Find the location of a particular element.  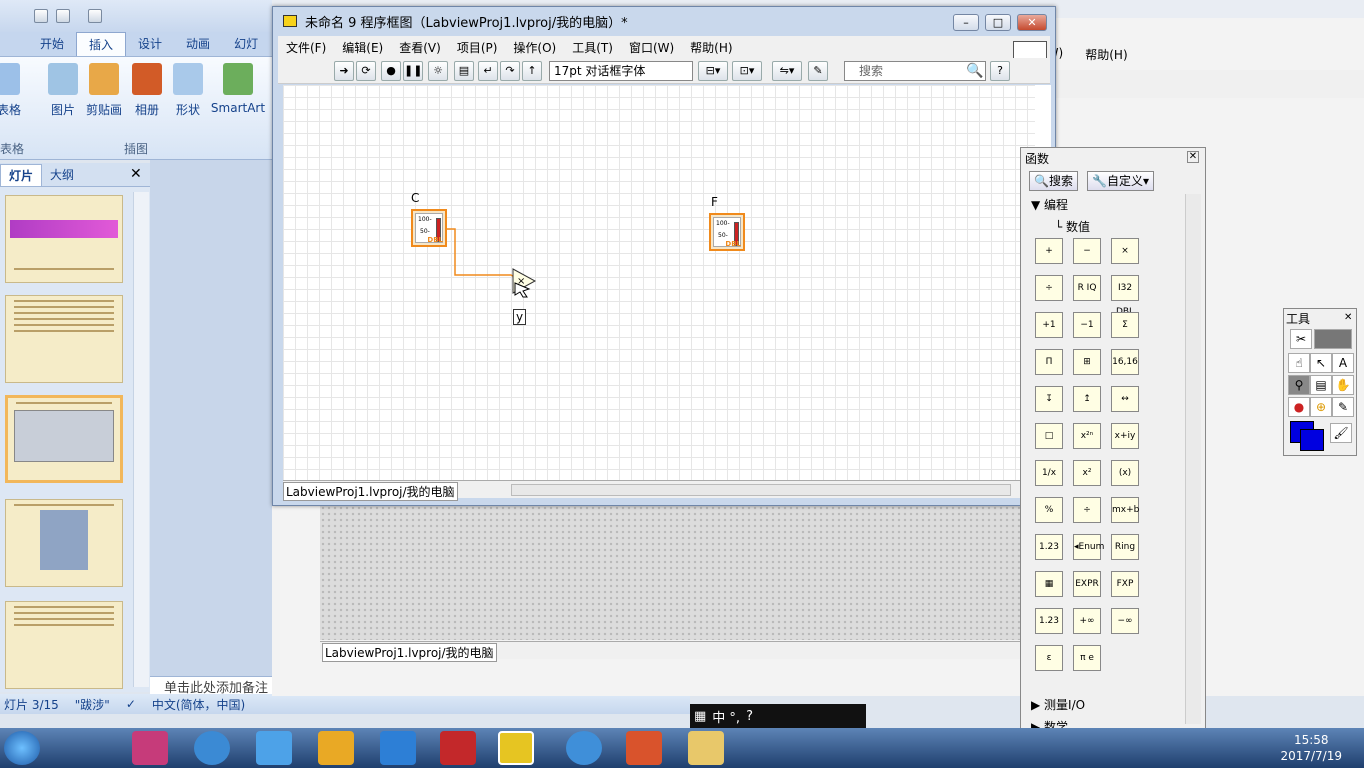

ime-grip-icon: ▦ is located at coordinates (700, 716).